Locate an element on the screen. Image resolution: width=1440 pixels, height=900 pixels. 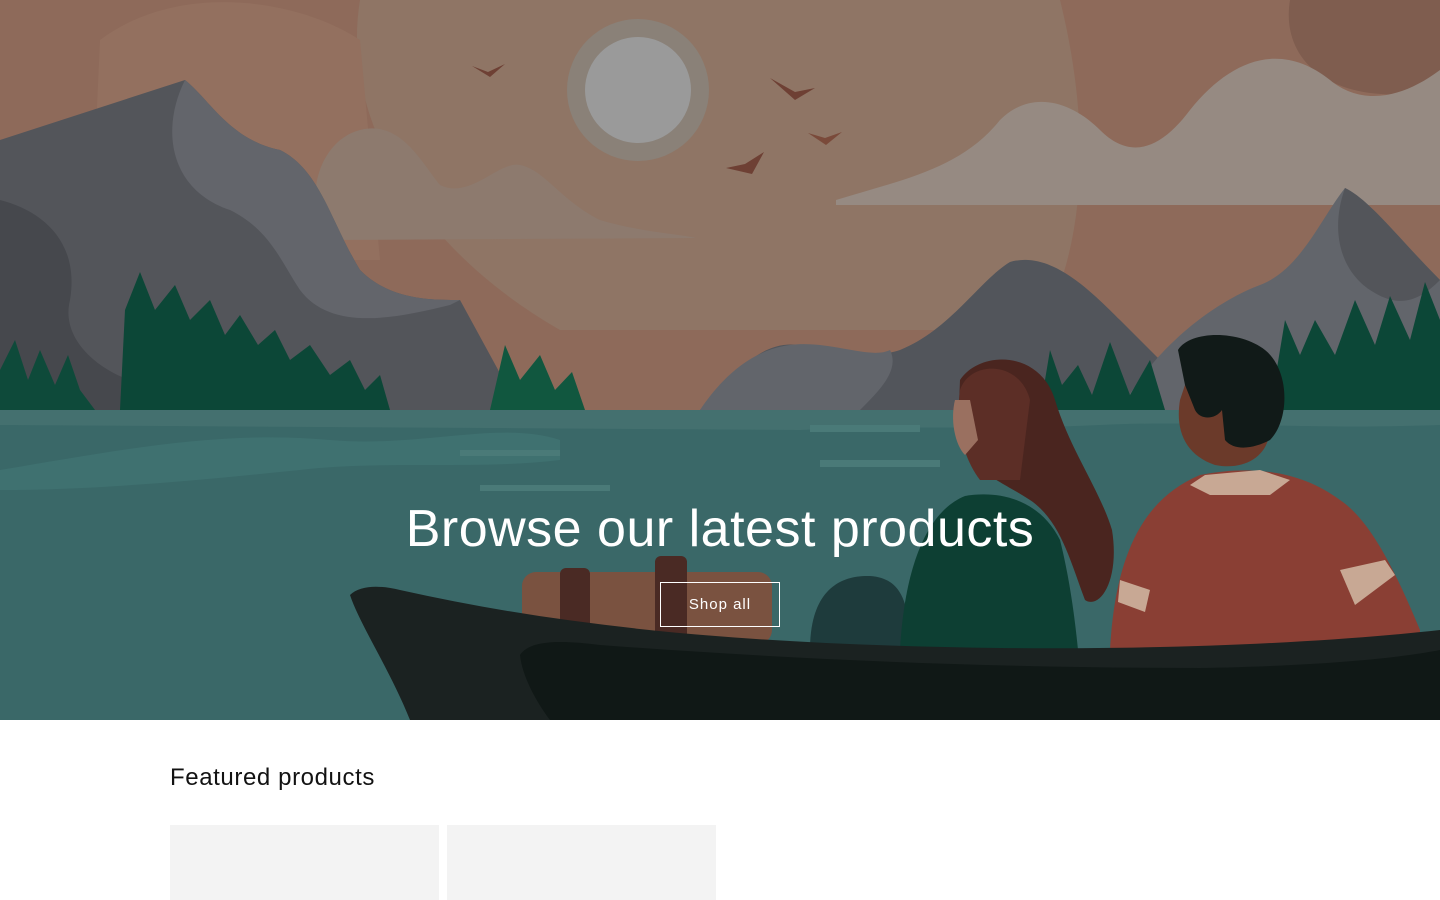
featured-products-heading: Featured products is located at coordinates (272, 777).